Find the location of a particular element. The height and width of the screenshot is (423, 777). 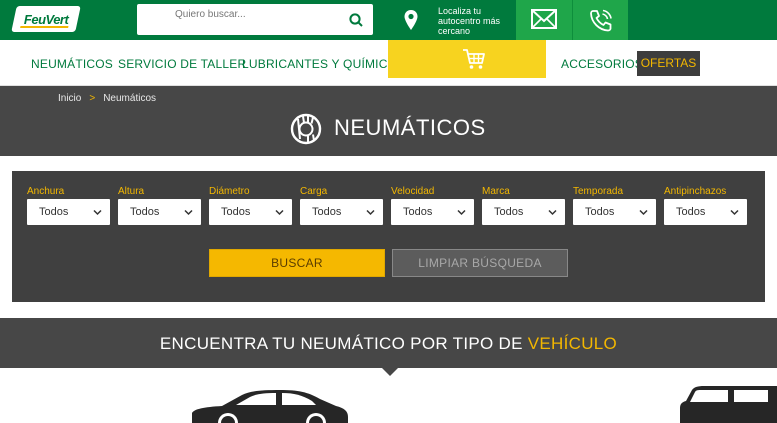

marca-select: Todos is located at coordinates (523, 212).